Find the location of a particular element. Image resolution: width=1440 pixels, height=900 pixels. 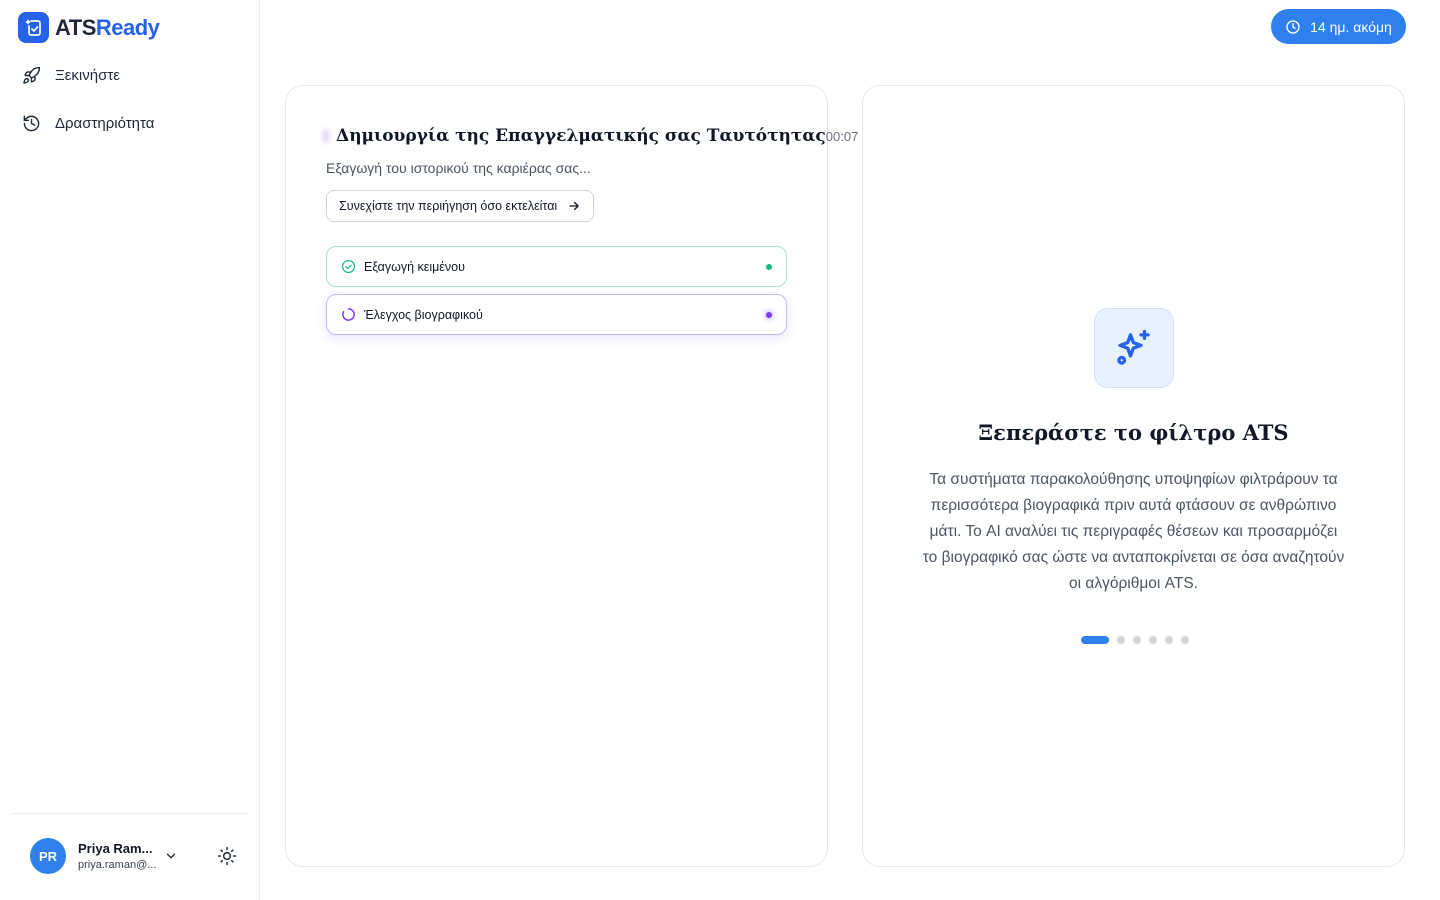

spinner-icon is located at coordinates (348, 314).